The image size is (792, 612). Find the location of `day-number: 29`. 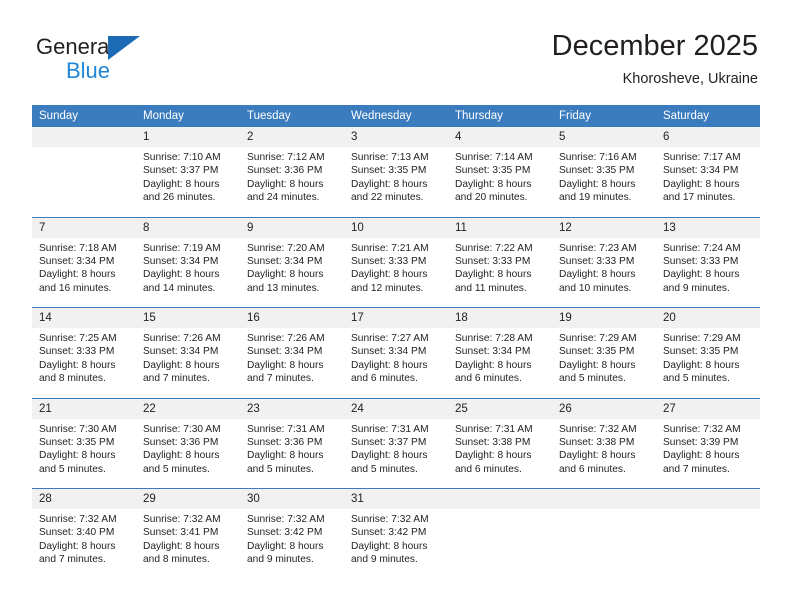

day-number: 29 is located at coordinates (188, 499).